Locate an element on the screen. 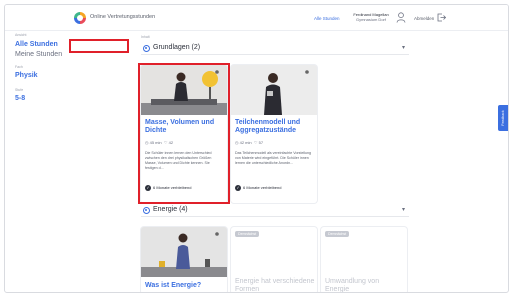 The height and width of the screenshot is (297, 513). sidebar-item-my-lessons: Meine Stunden is located at coordinates (38, 54).